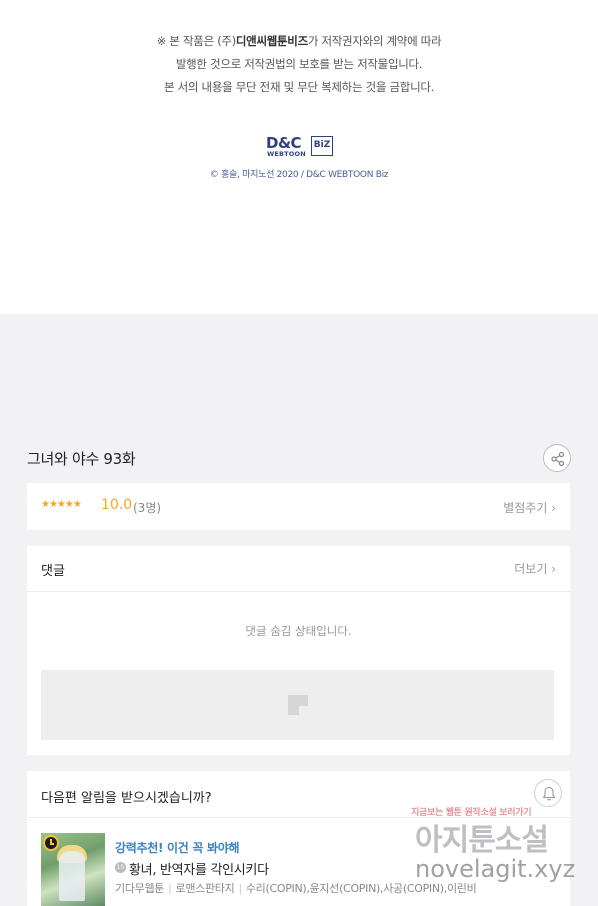  Describe the element at coordinates (298, 591) in the screenshot. I see `divider` at that location.